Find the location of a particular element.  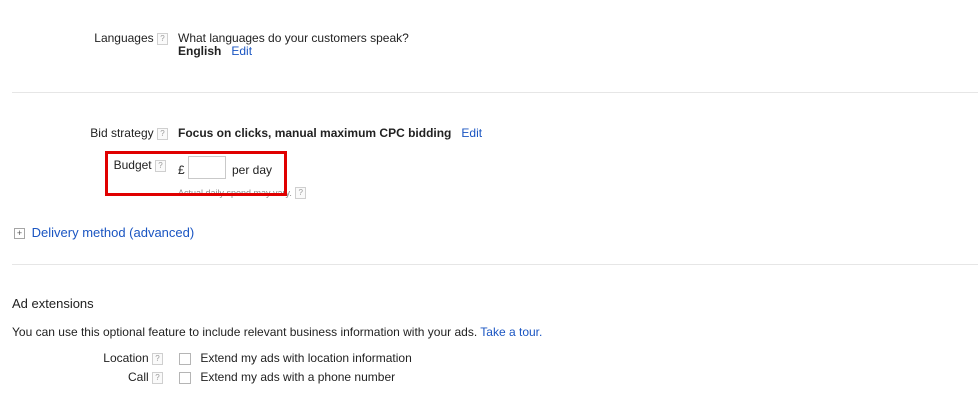

call-option: Extend my ads with a phone number is located at coordinates (287, 377).